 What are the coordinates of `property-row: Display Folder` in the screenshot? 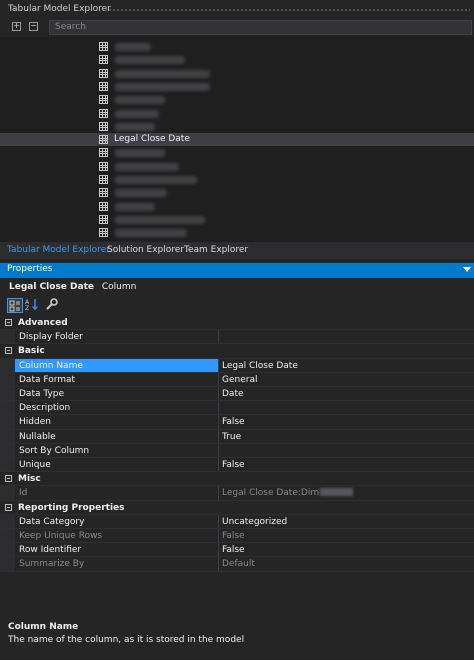 It's located at (237, 337).